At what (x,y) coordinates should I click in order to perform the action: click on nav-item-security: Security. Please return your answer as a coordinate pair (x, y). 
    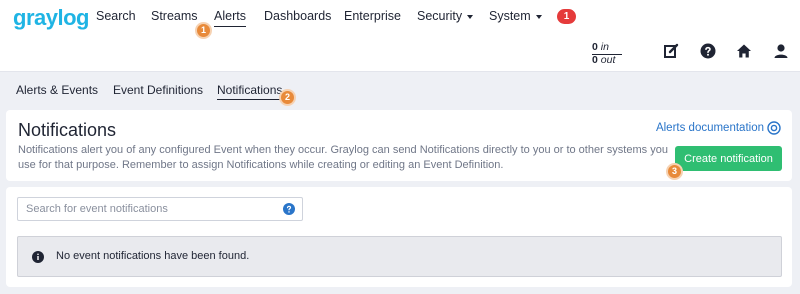
    Looking at the image, I should click on (445, 16).